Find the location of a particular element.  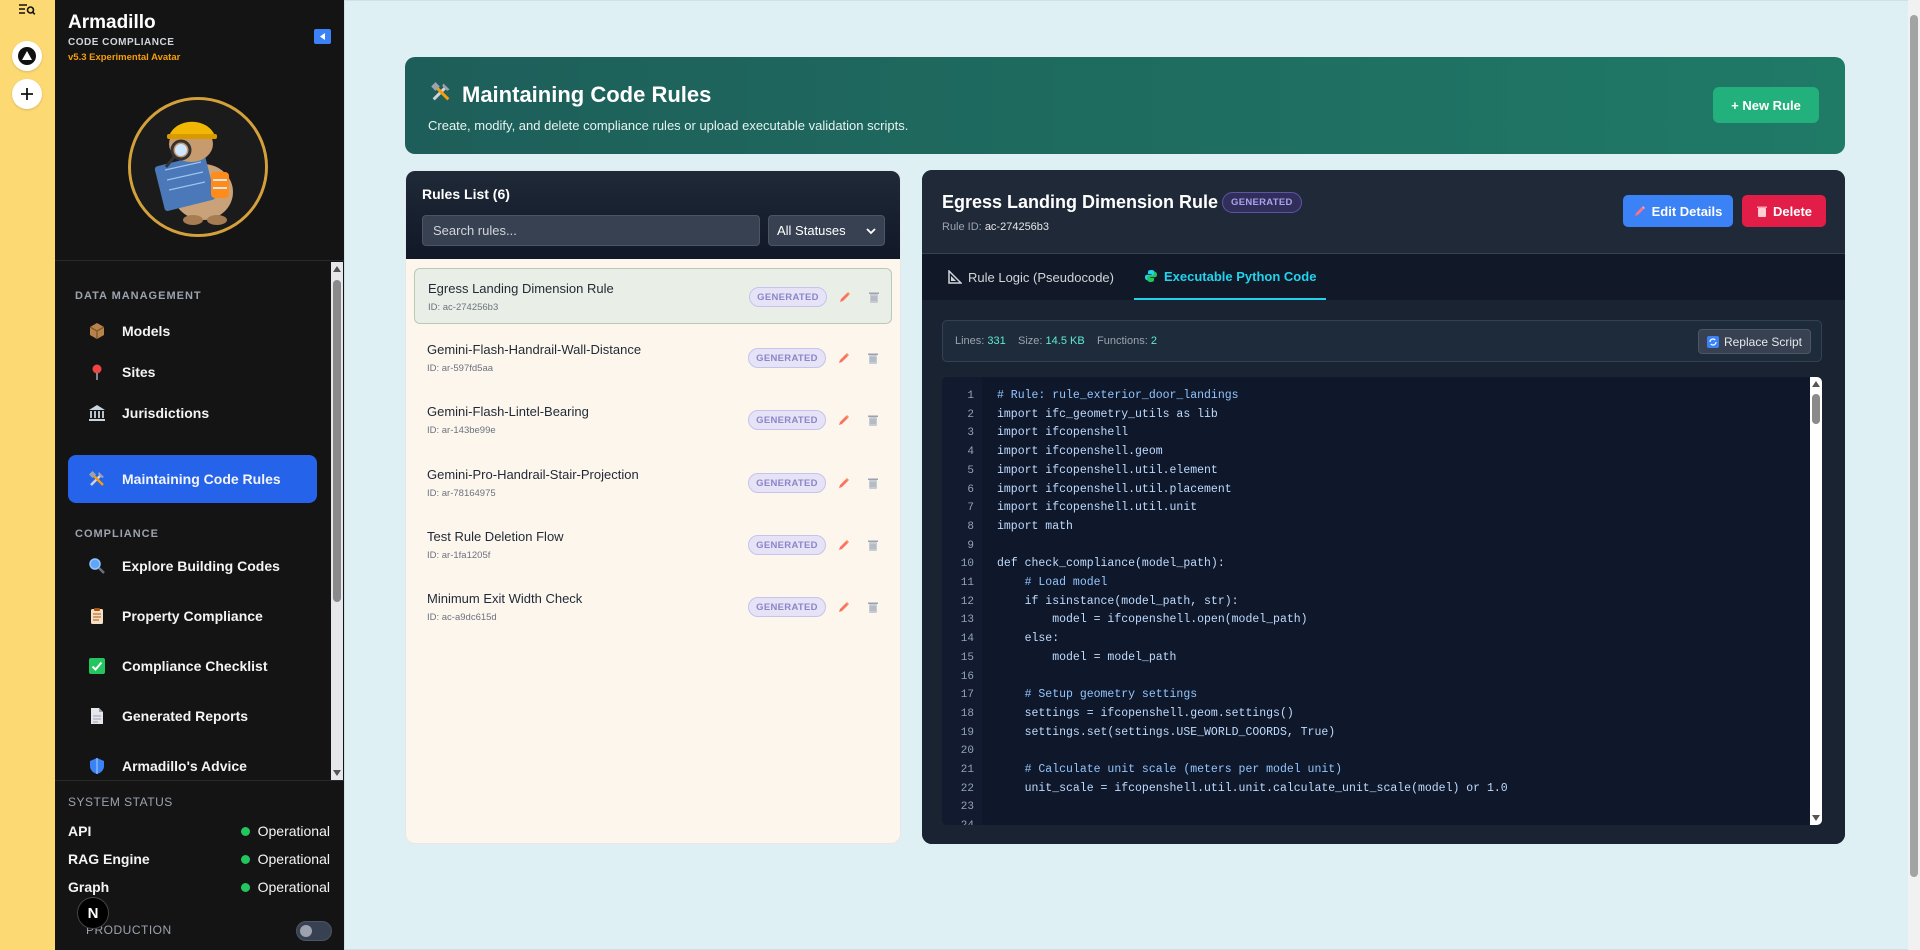

code-line: def check_compliance(model_path): is located at coordinates (1111, 564).